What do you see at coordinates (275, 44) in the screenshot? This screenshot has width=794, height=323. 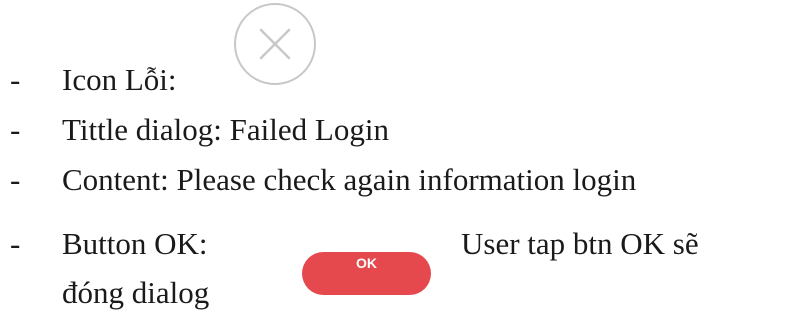 I see `close-circle-icon` at bounding box center [275, 44].